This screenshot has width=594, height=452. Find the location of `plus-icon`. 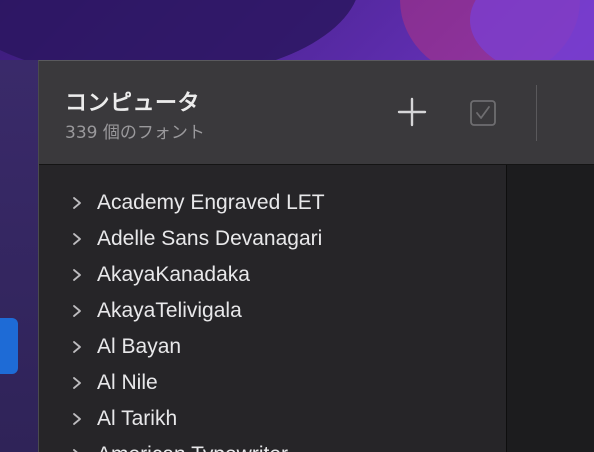

plus-icon is located at coordinates (412, 112).